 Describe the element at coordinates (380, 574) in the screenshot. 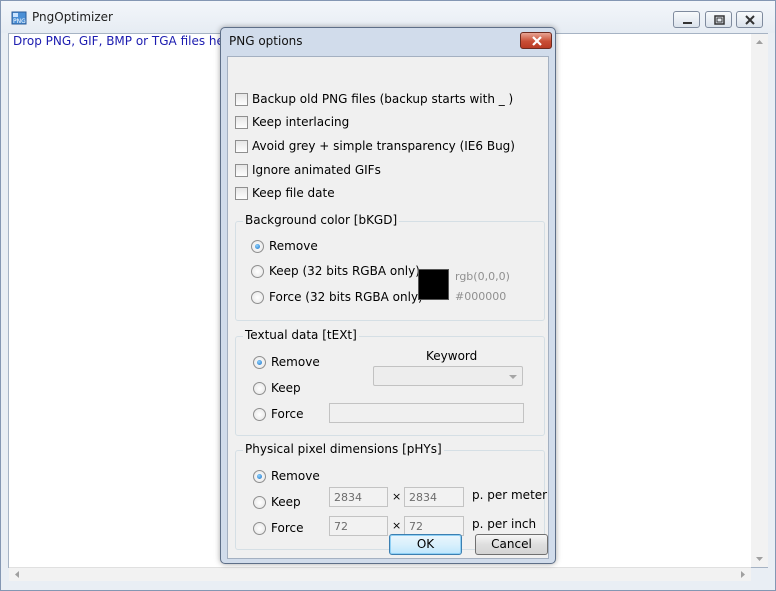

I see `horizontal-scrollbar` at that location.